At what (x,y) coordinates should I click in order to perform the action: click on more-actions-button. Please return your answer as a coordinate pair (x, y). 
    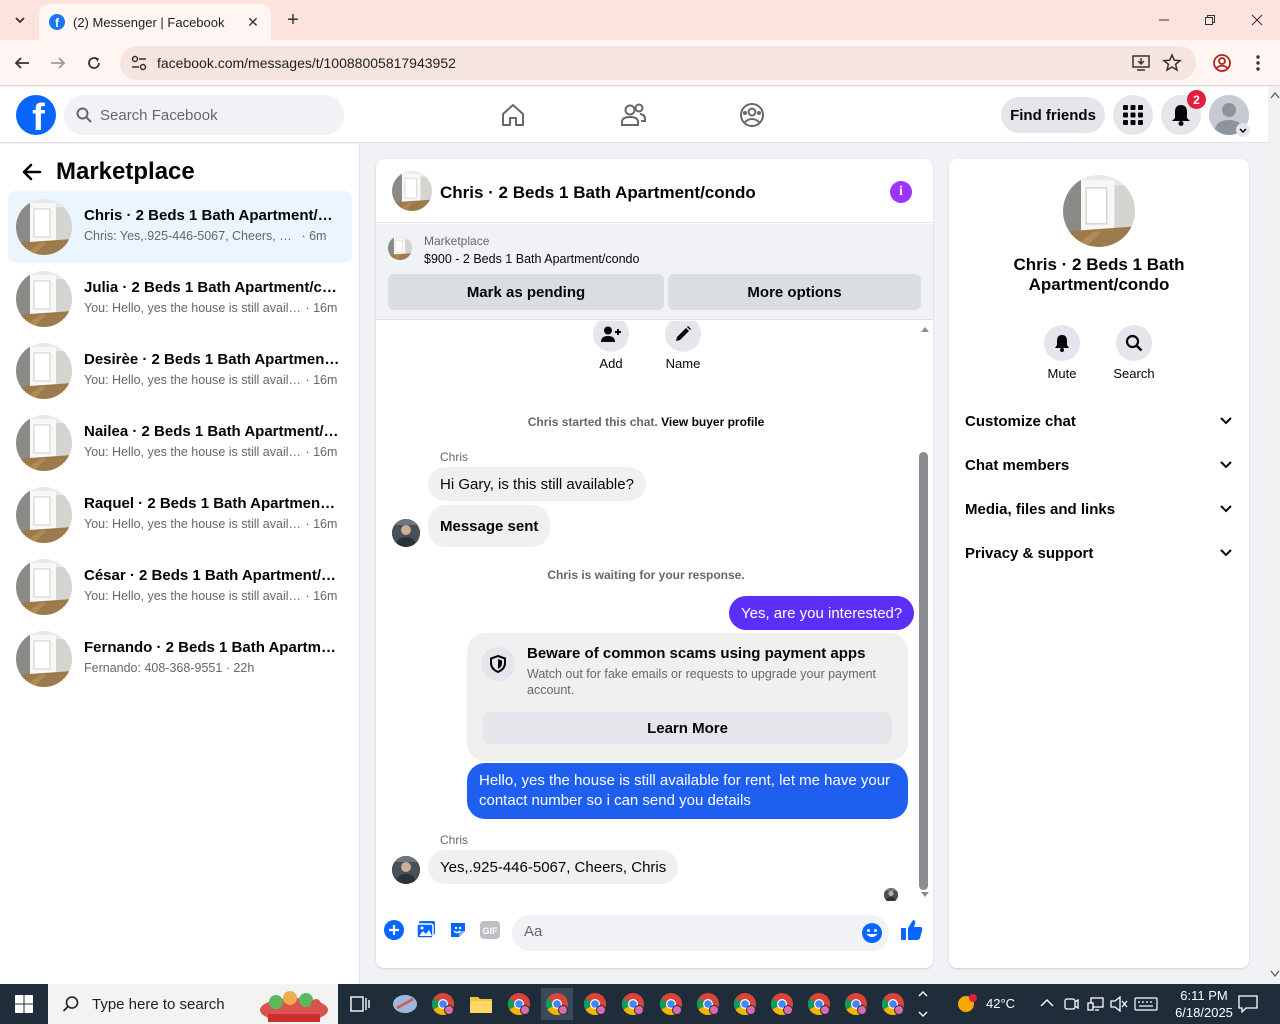
    Looking at the image, I should click on (394, 930).